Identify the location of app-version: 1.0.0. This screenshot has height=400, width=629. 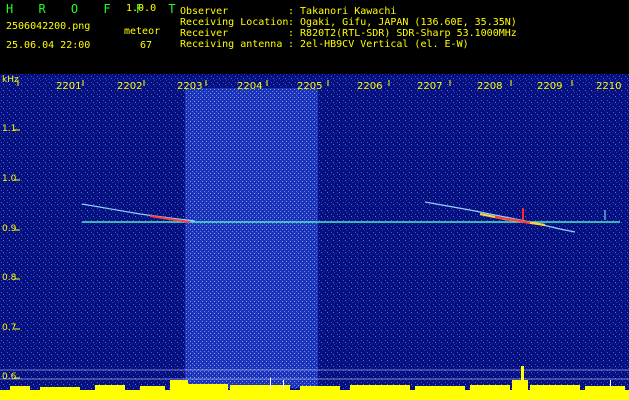
(141, 8).